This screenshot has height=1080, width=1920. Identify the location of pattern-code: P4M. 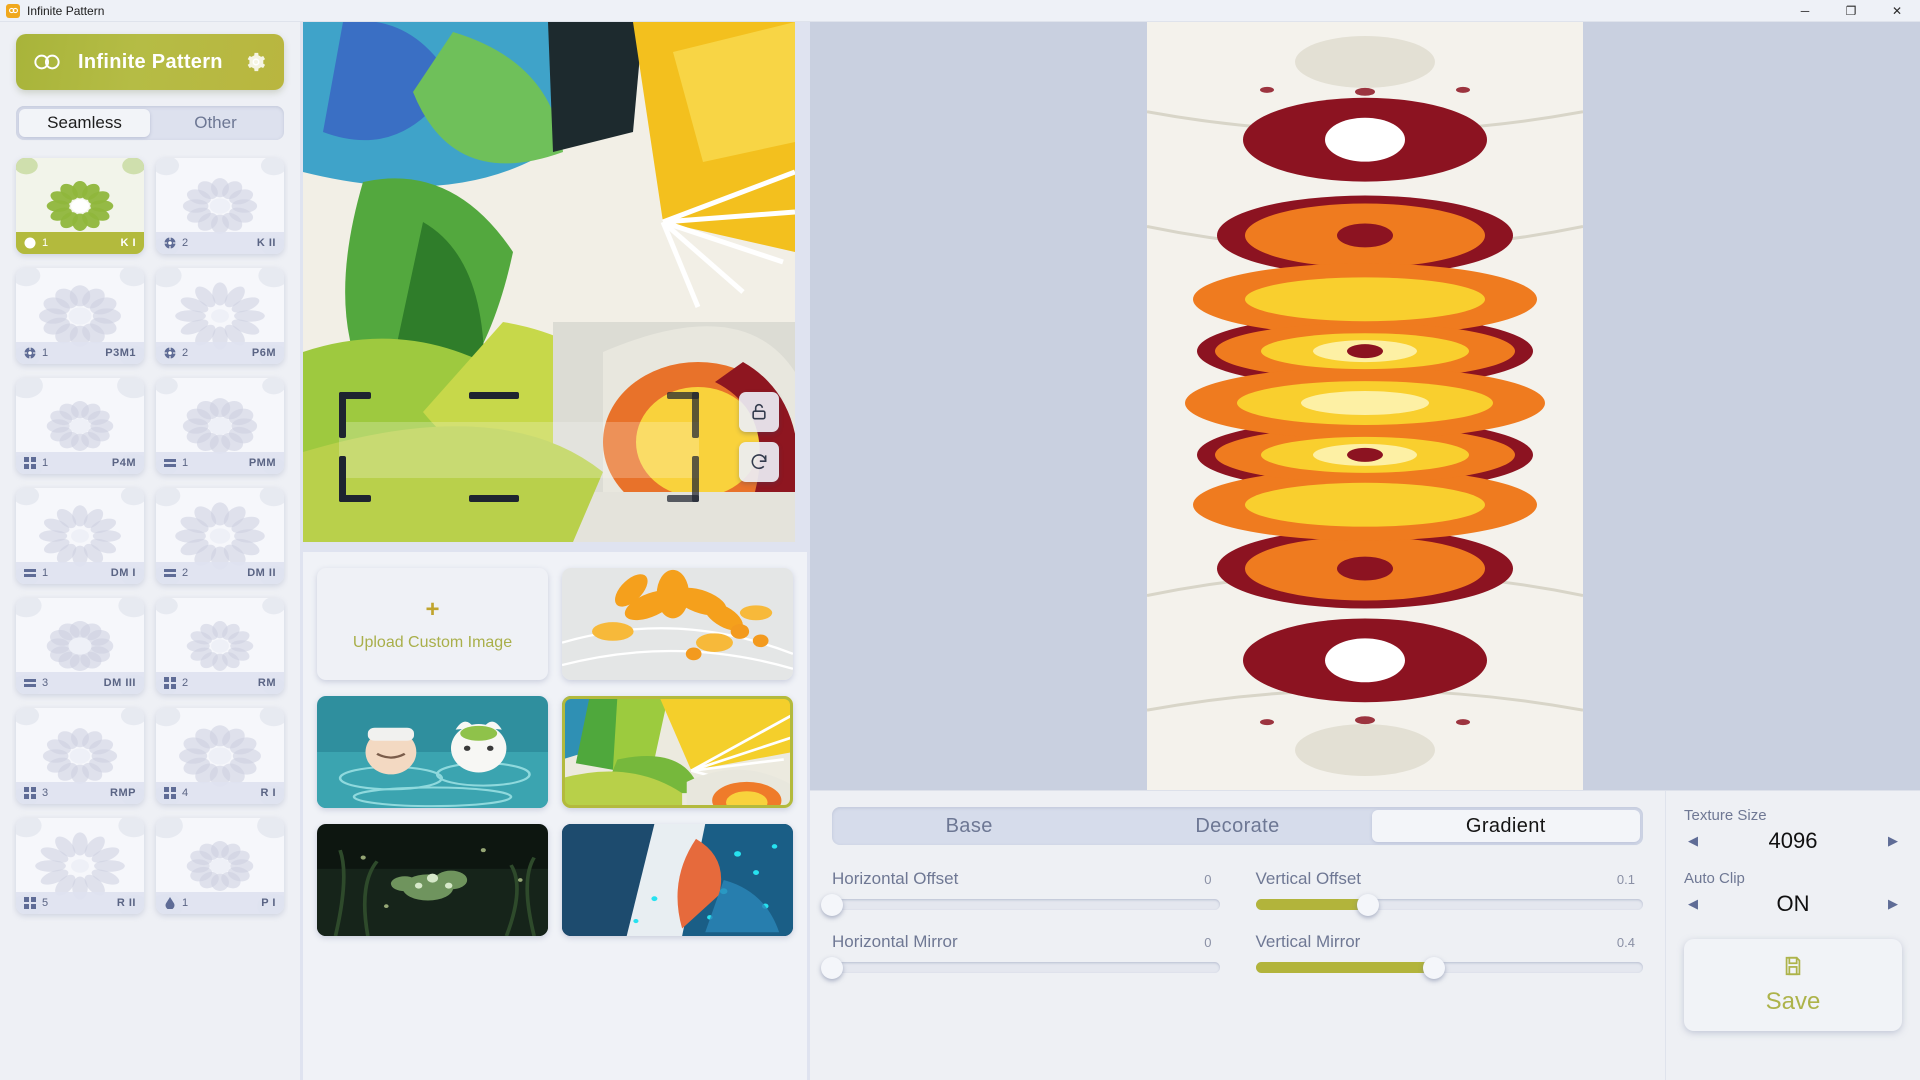
(123, 463).